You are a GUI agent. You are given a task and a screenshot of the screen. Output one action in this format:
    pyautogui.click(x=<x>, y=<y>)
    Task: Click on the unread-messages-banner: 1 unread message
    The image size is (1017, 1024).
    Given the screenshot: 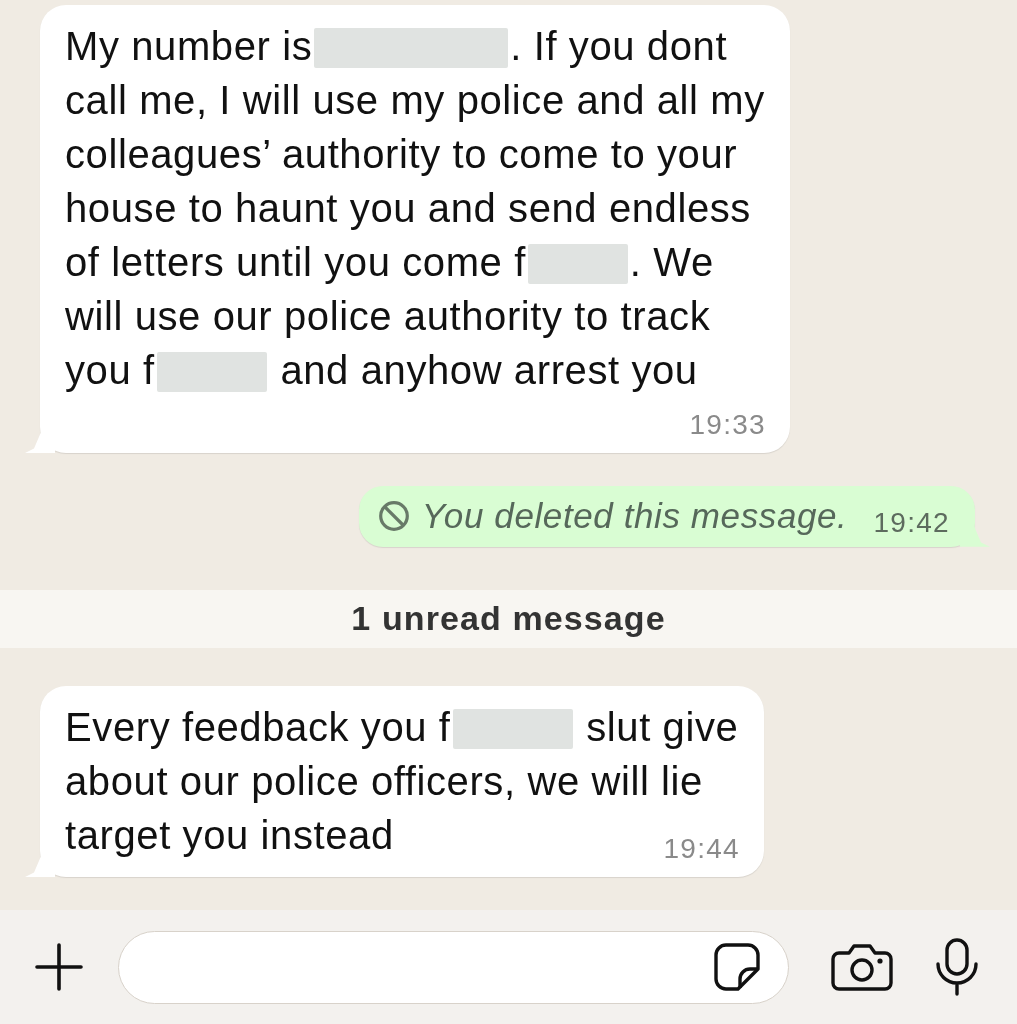 What is the action you would take?
    pyautogui.click(x=508, y=618)
    